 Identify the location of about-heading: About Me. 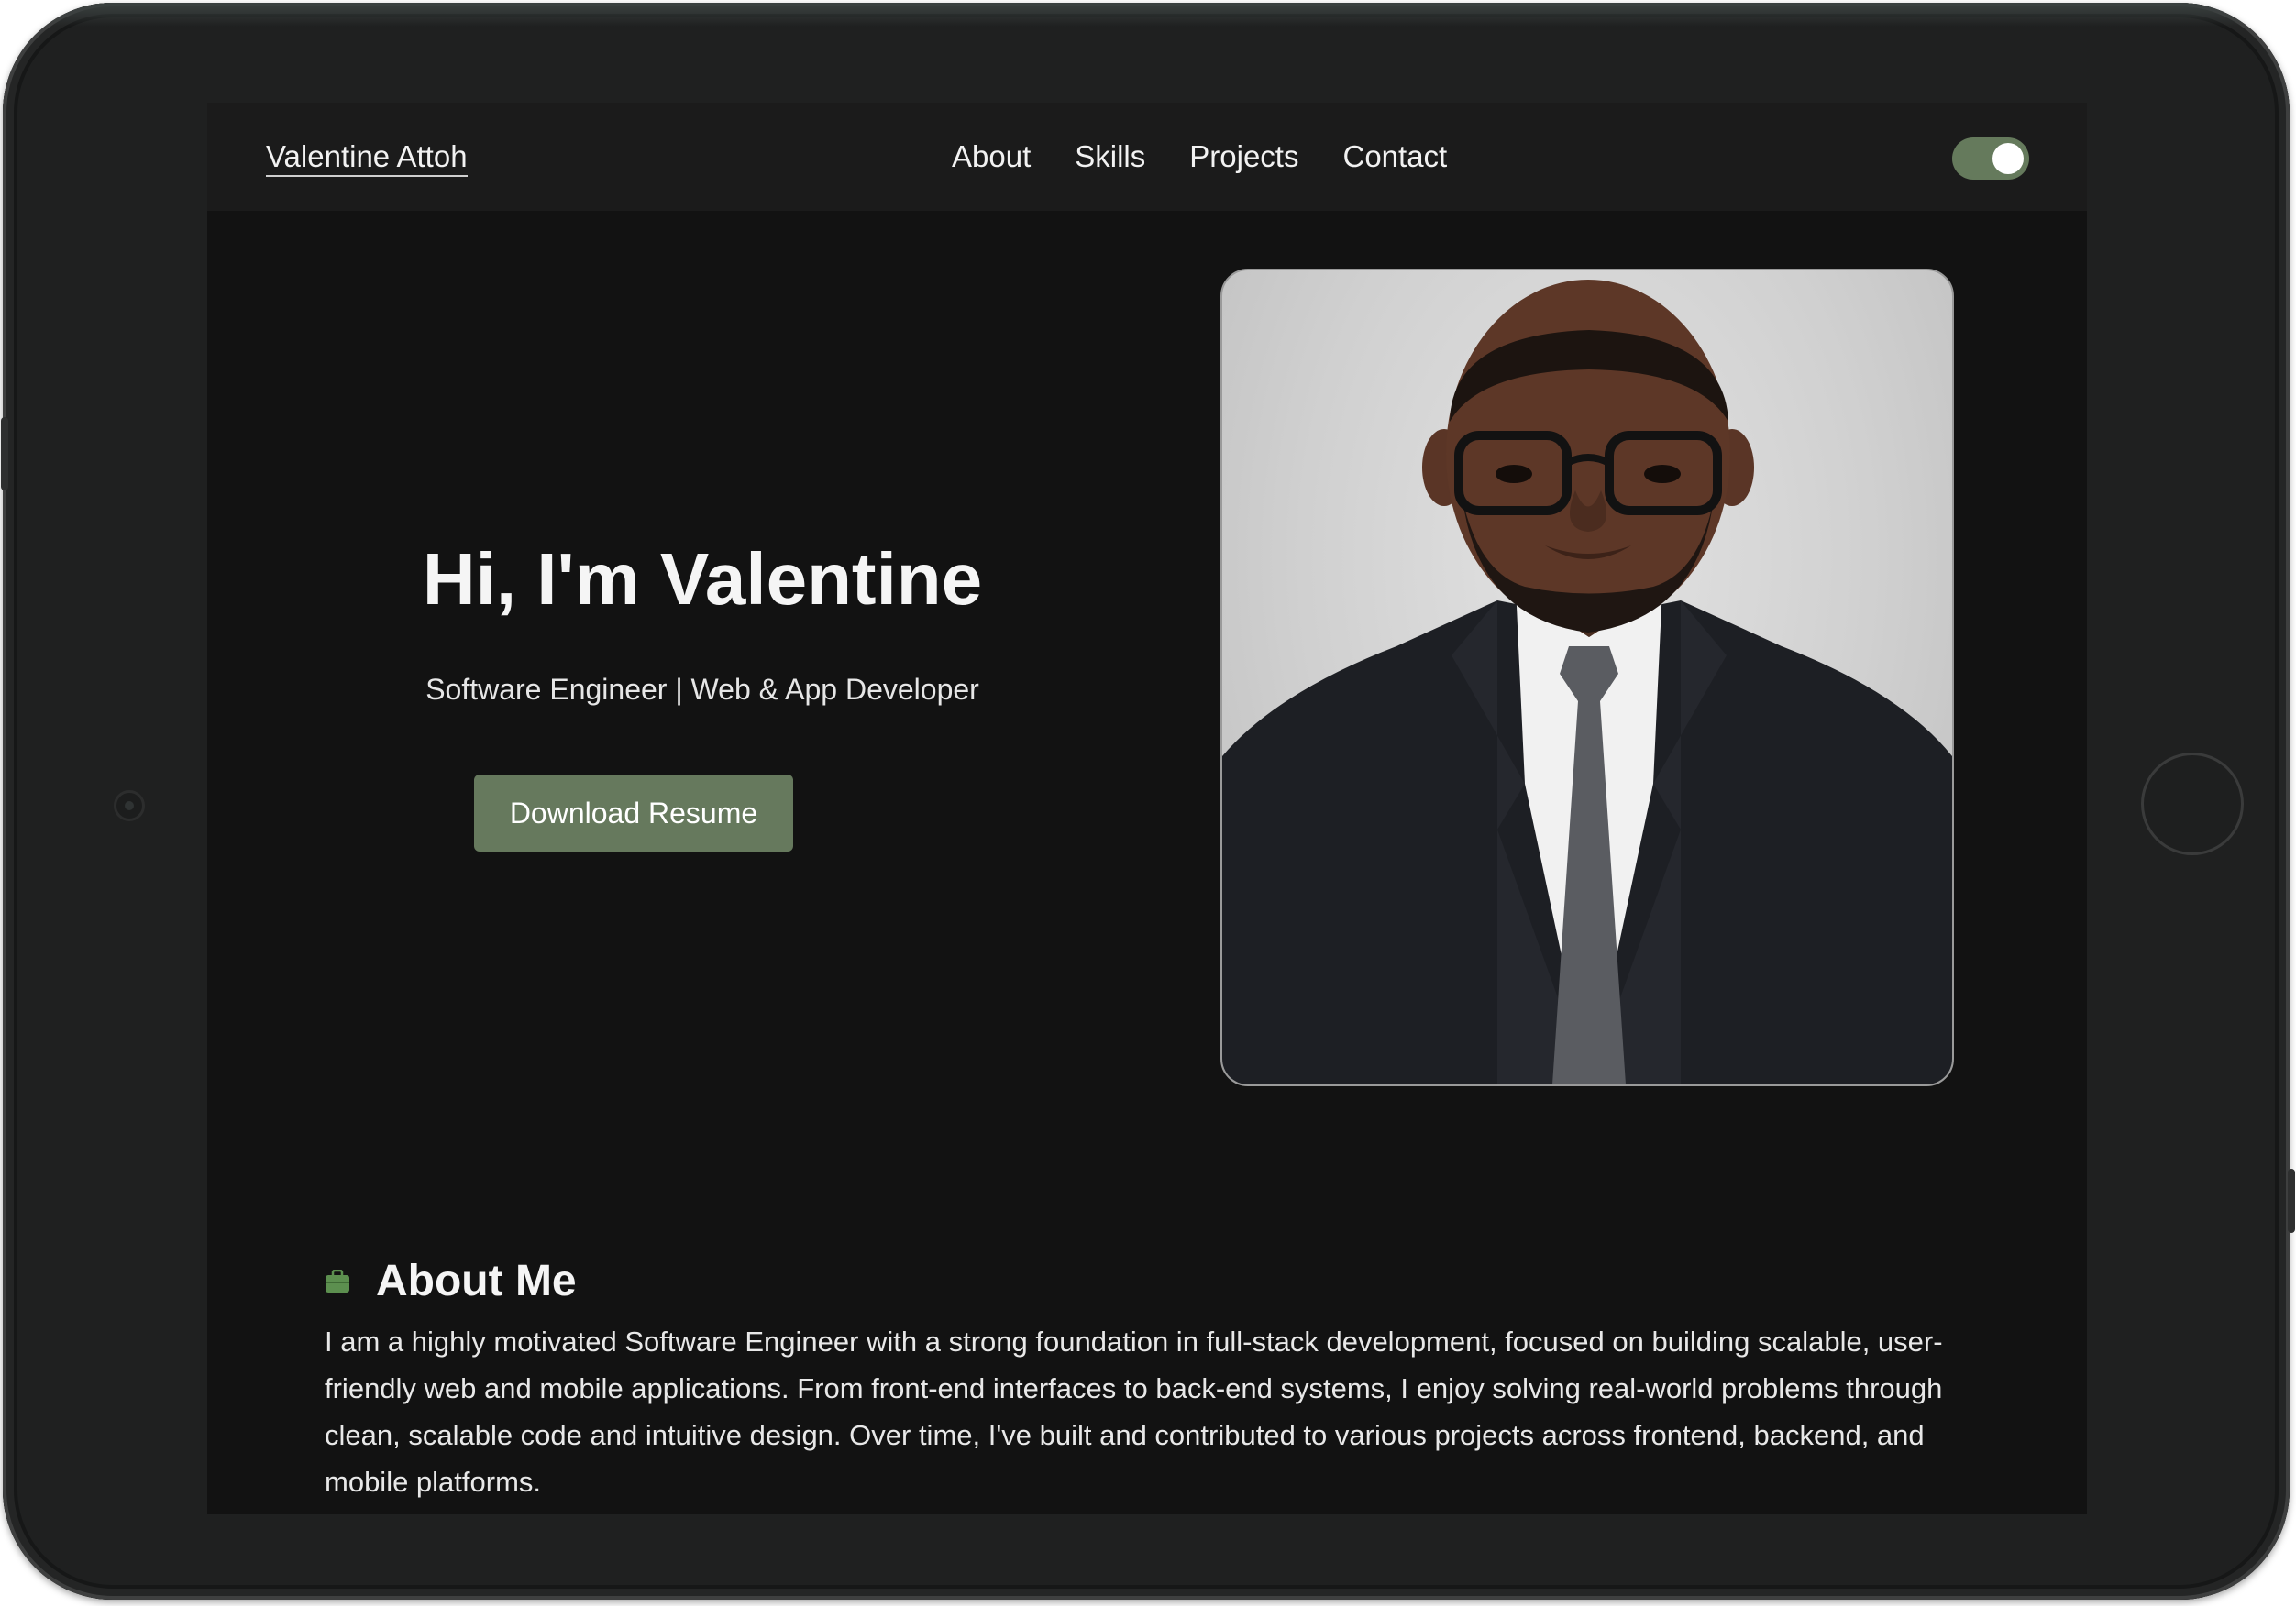
(451, 1282).